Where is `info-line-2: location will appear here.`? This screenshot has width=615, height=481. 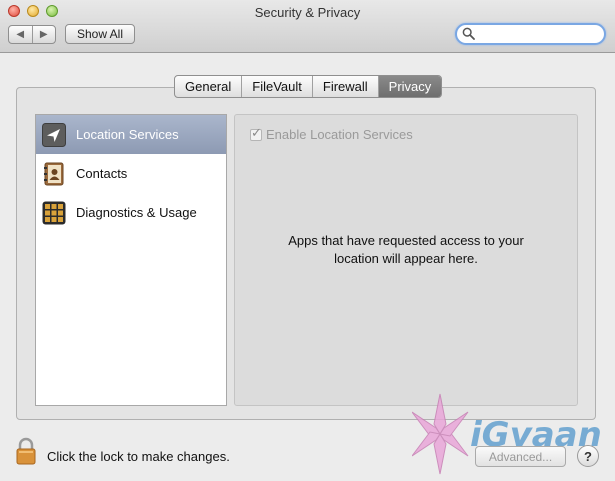 info-line-2: location will appear here. is located at coordinates (406, 258).